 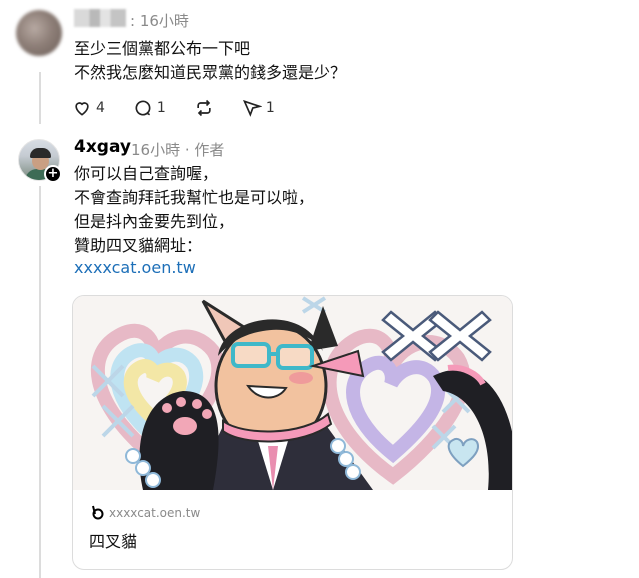 I want to click on link-preview-title: 四叉貓, so click(x=113, y=541).